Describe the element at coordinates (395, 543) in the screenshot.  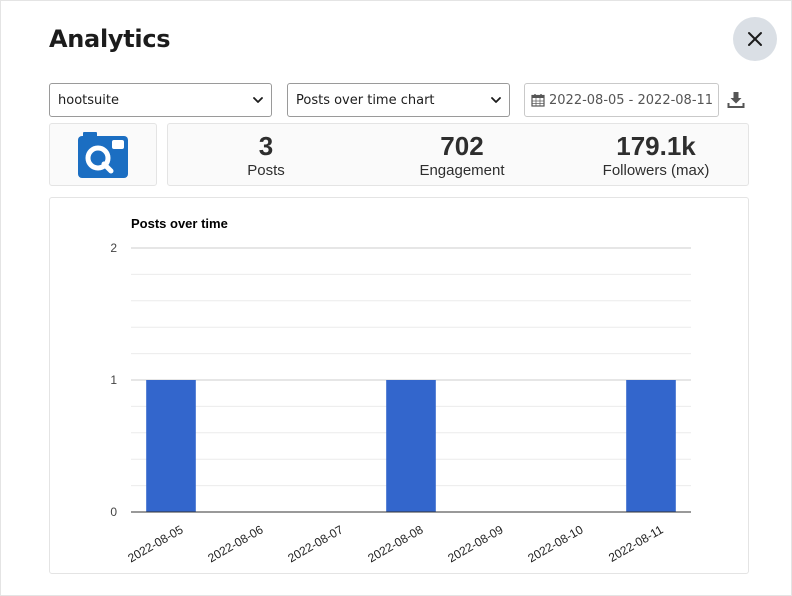
I see `x-tick-label: 2022-08-08` at that location.